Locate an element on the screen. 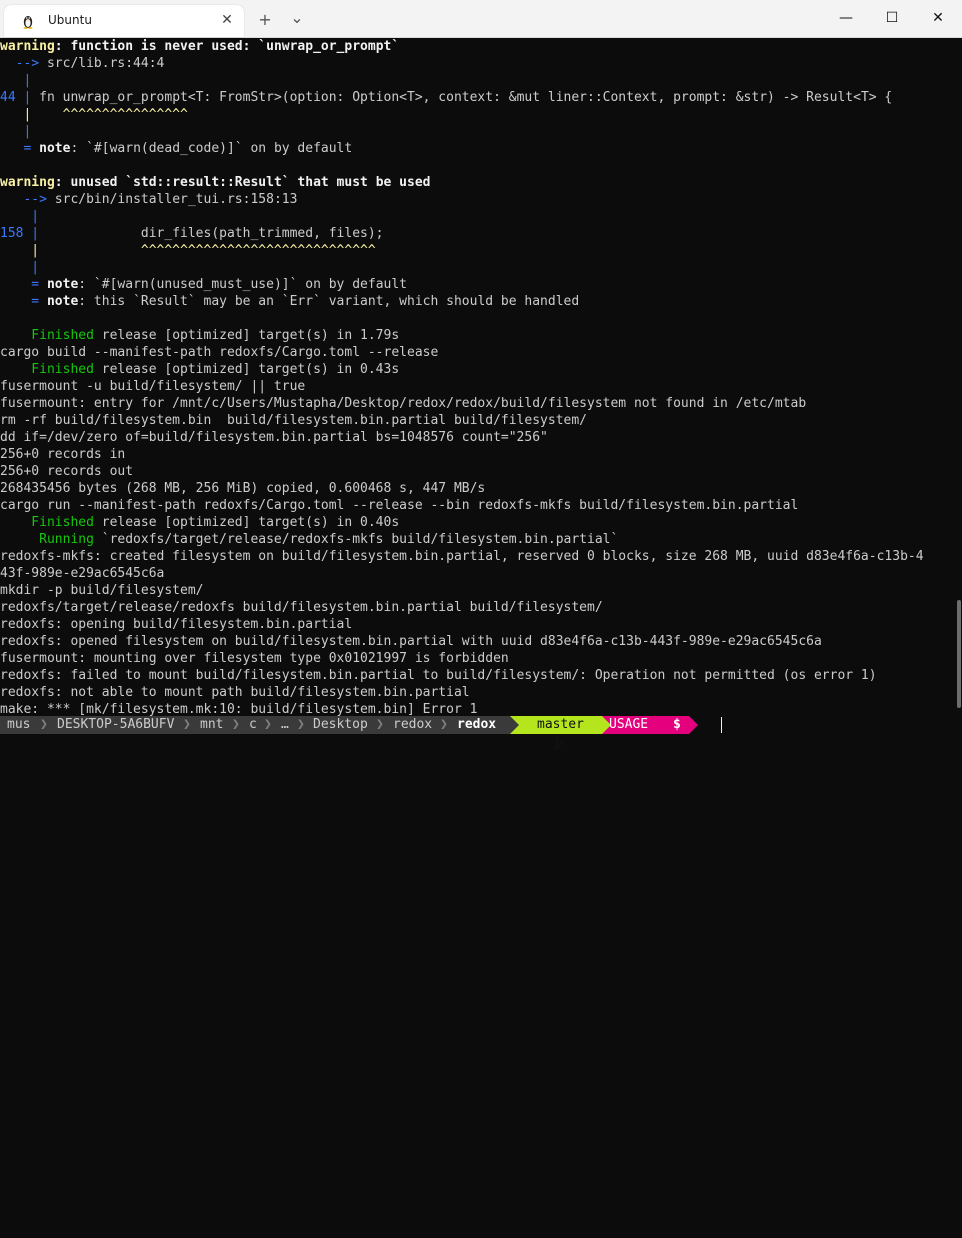  terminal-text: 43f-989e-e29ac6545c6a is located at coordinates (82, 573).